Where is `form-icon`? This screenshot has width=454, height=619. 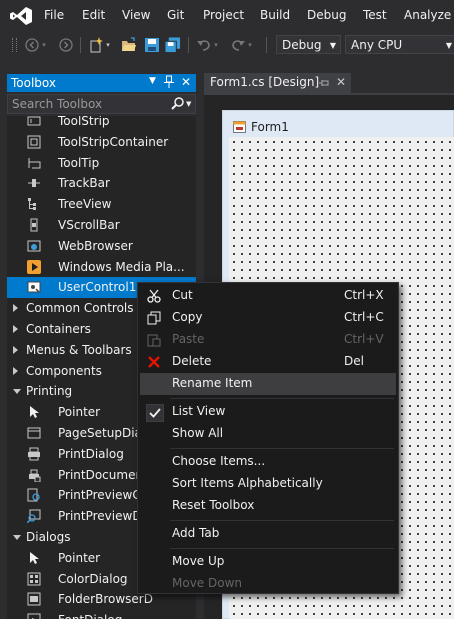 form-icon is located at coordinates (239, 128).